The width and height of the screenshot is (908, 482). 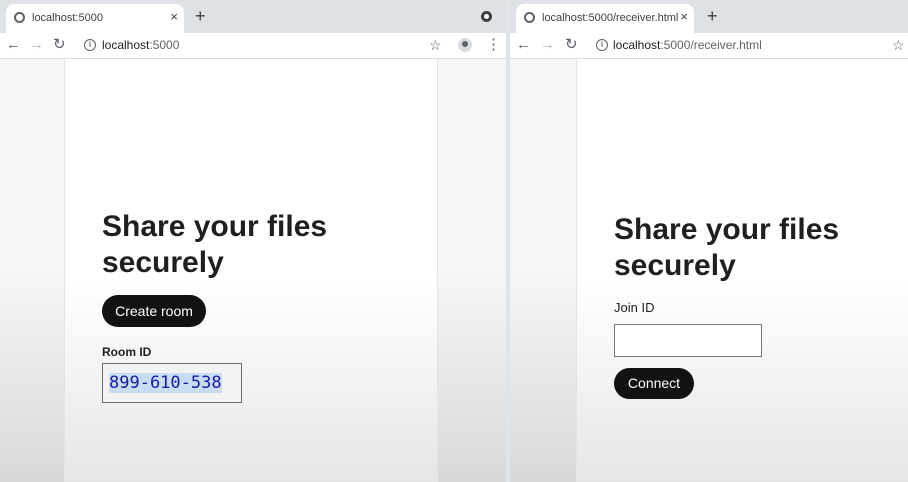 I want to click on tab-receiver: localhost:5000/receiver.html ×, so click(x=605, y=18).